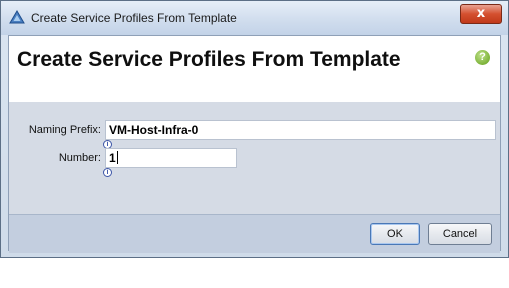  I want to click on app-logo-icon, so click(17, 17).